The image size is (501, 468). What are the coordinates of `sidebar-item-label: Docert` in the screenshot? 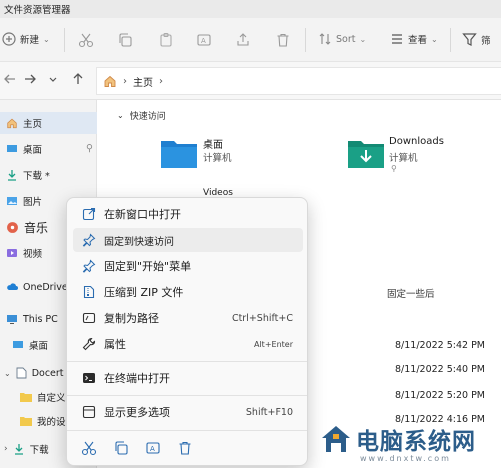 It's located at (47, 373).